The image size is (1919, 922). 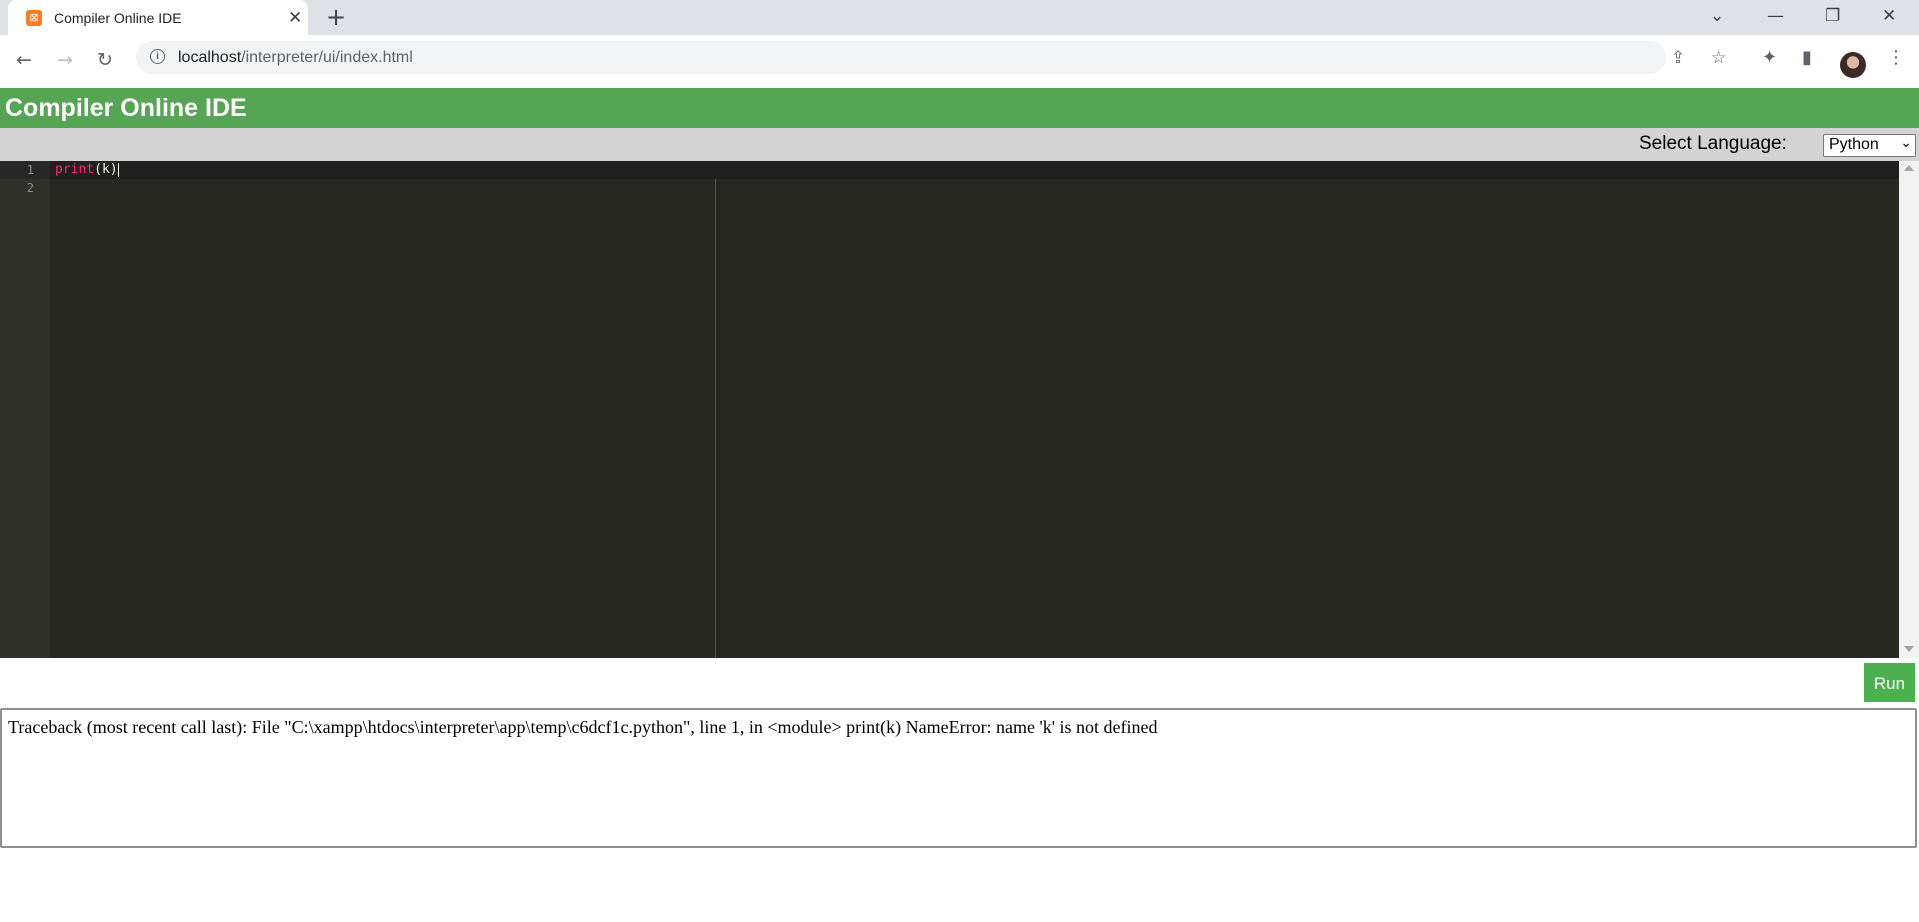 I want to click on editor-gutter, so click(x=25, y=409).